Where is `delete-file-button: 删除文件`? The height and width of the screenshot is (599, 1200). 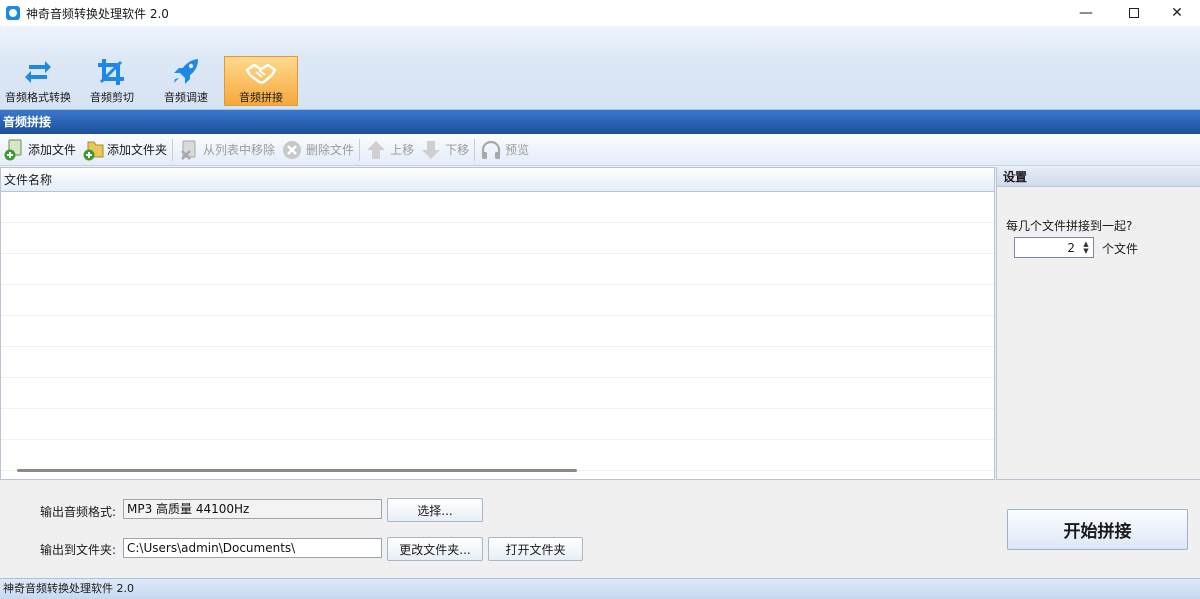
delete-file-button: 删除文件 is located at coordinates (317, 150).